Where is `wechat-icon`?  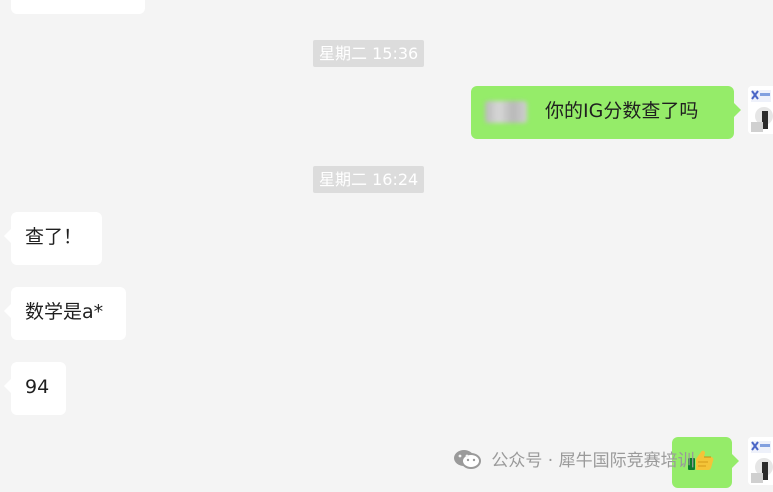
wechat-icon is located at coordinates (467, 459).